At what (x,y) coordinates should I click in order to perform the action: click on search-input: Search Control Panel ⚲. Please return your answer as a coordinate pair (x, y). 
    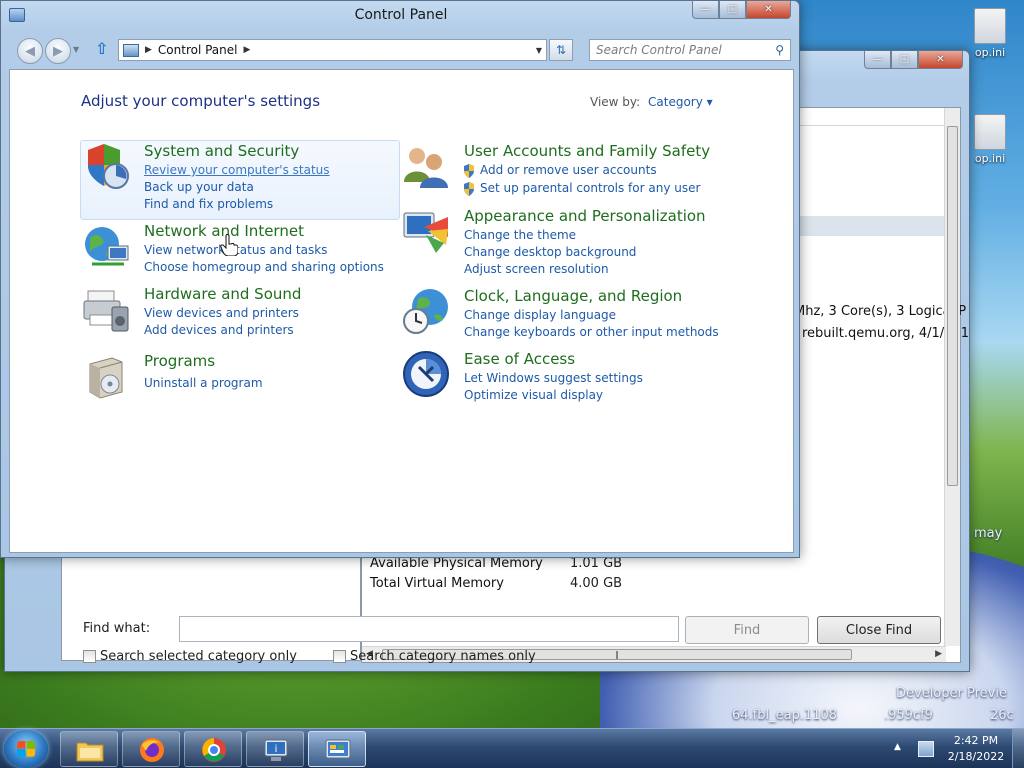
    Looking at the image, I should click on (690, 50).